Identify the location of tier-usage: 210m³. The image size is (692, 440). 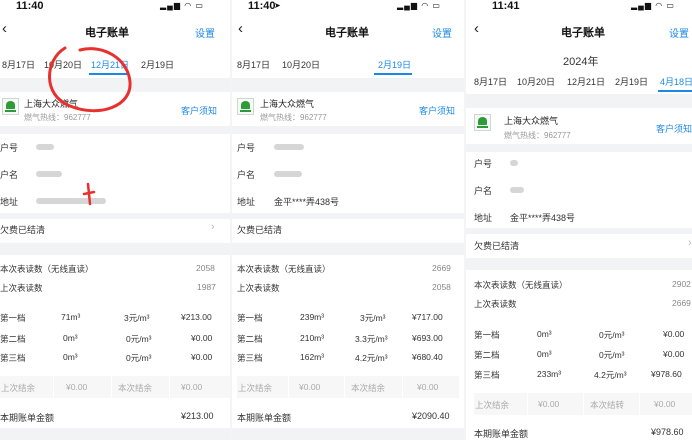
(312, 338).